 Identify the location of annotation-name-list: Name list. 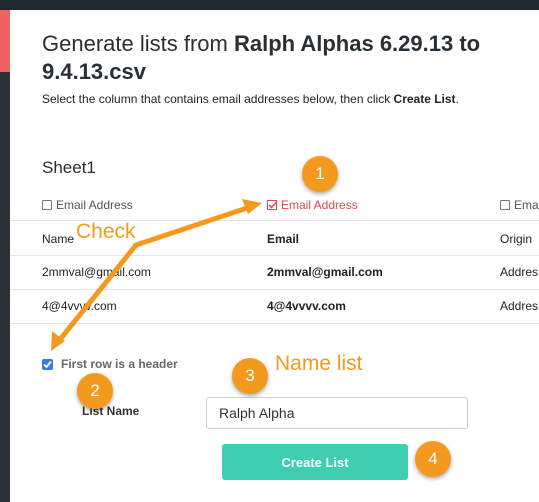
(319, 363).